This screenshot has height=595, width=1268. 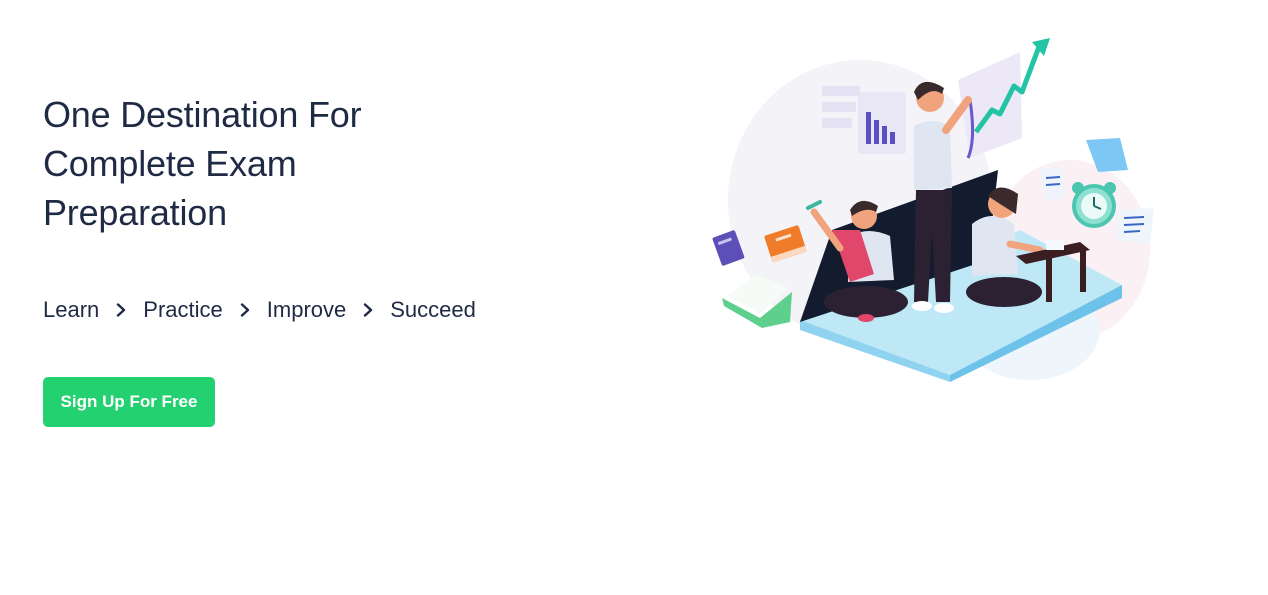 I want to click on step-improve: Improve, so click(x=306, y=309).